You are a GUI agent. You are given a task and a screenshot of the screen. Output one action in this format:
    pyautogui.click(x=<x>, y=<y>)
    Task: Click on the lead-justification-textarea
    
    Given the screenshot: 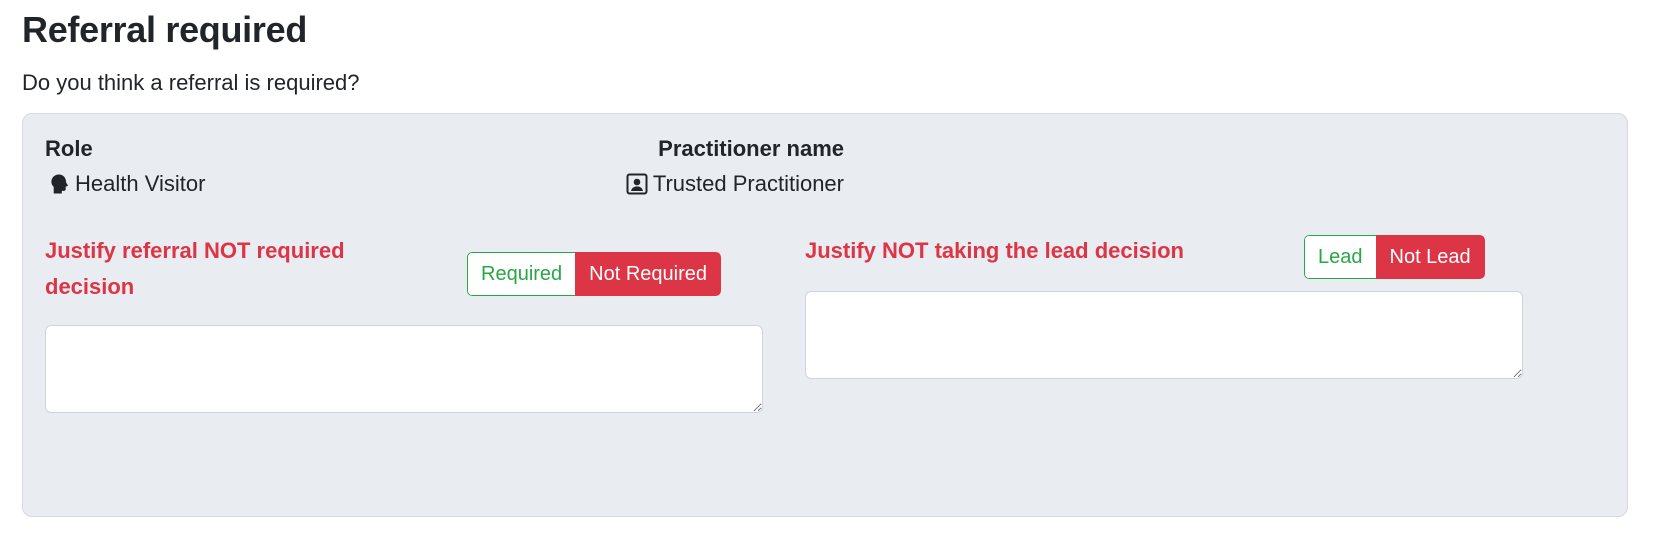 What is the action you would take?
    pyautogui.click(x=1164, y=335)
    